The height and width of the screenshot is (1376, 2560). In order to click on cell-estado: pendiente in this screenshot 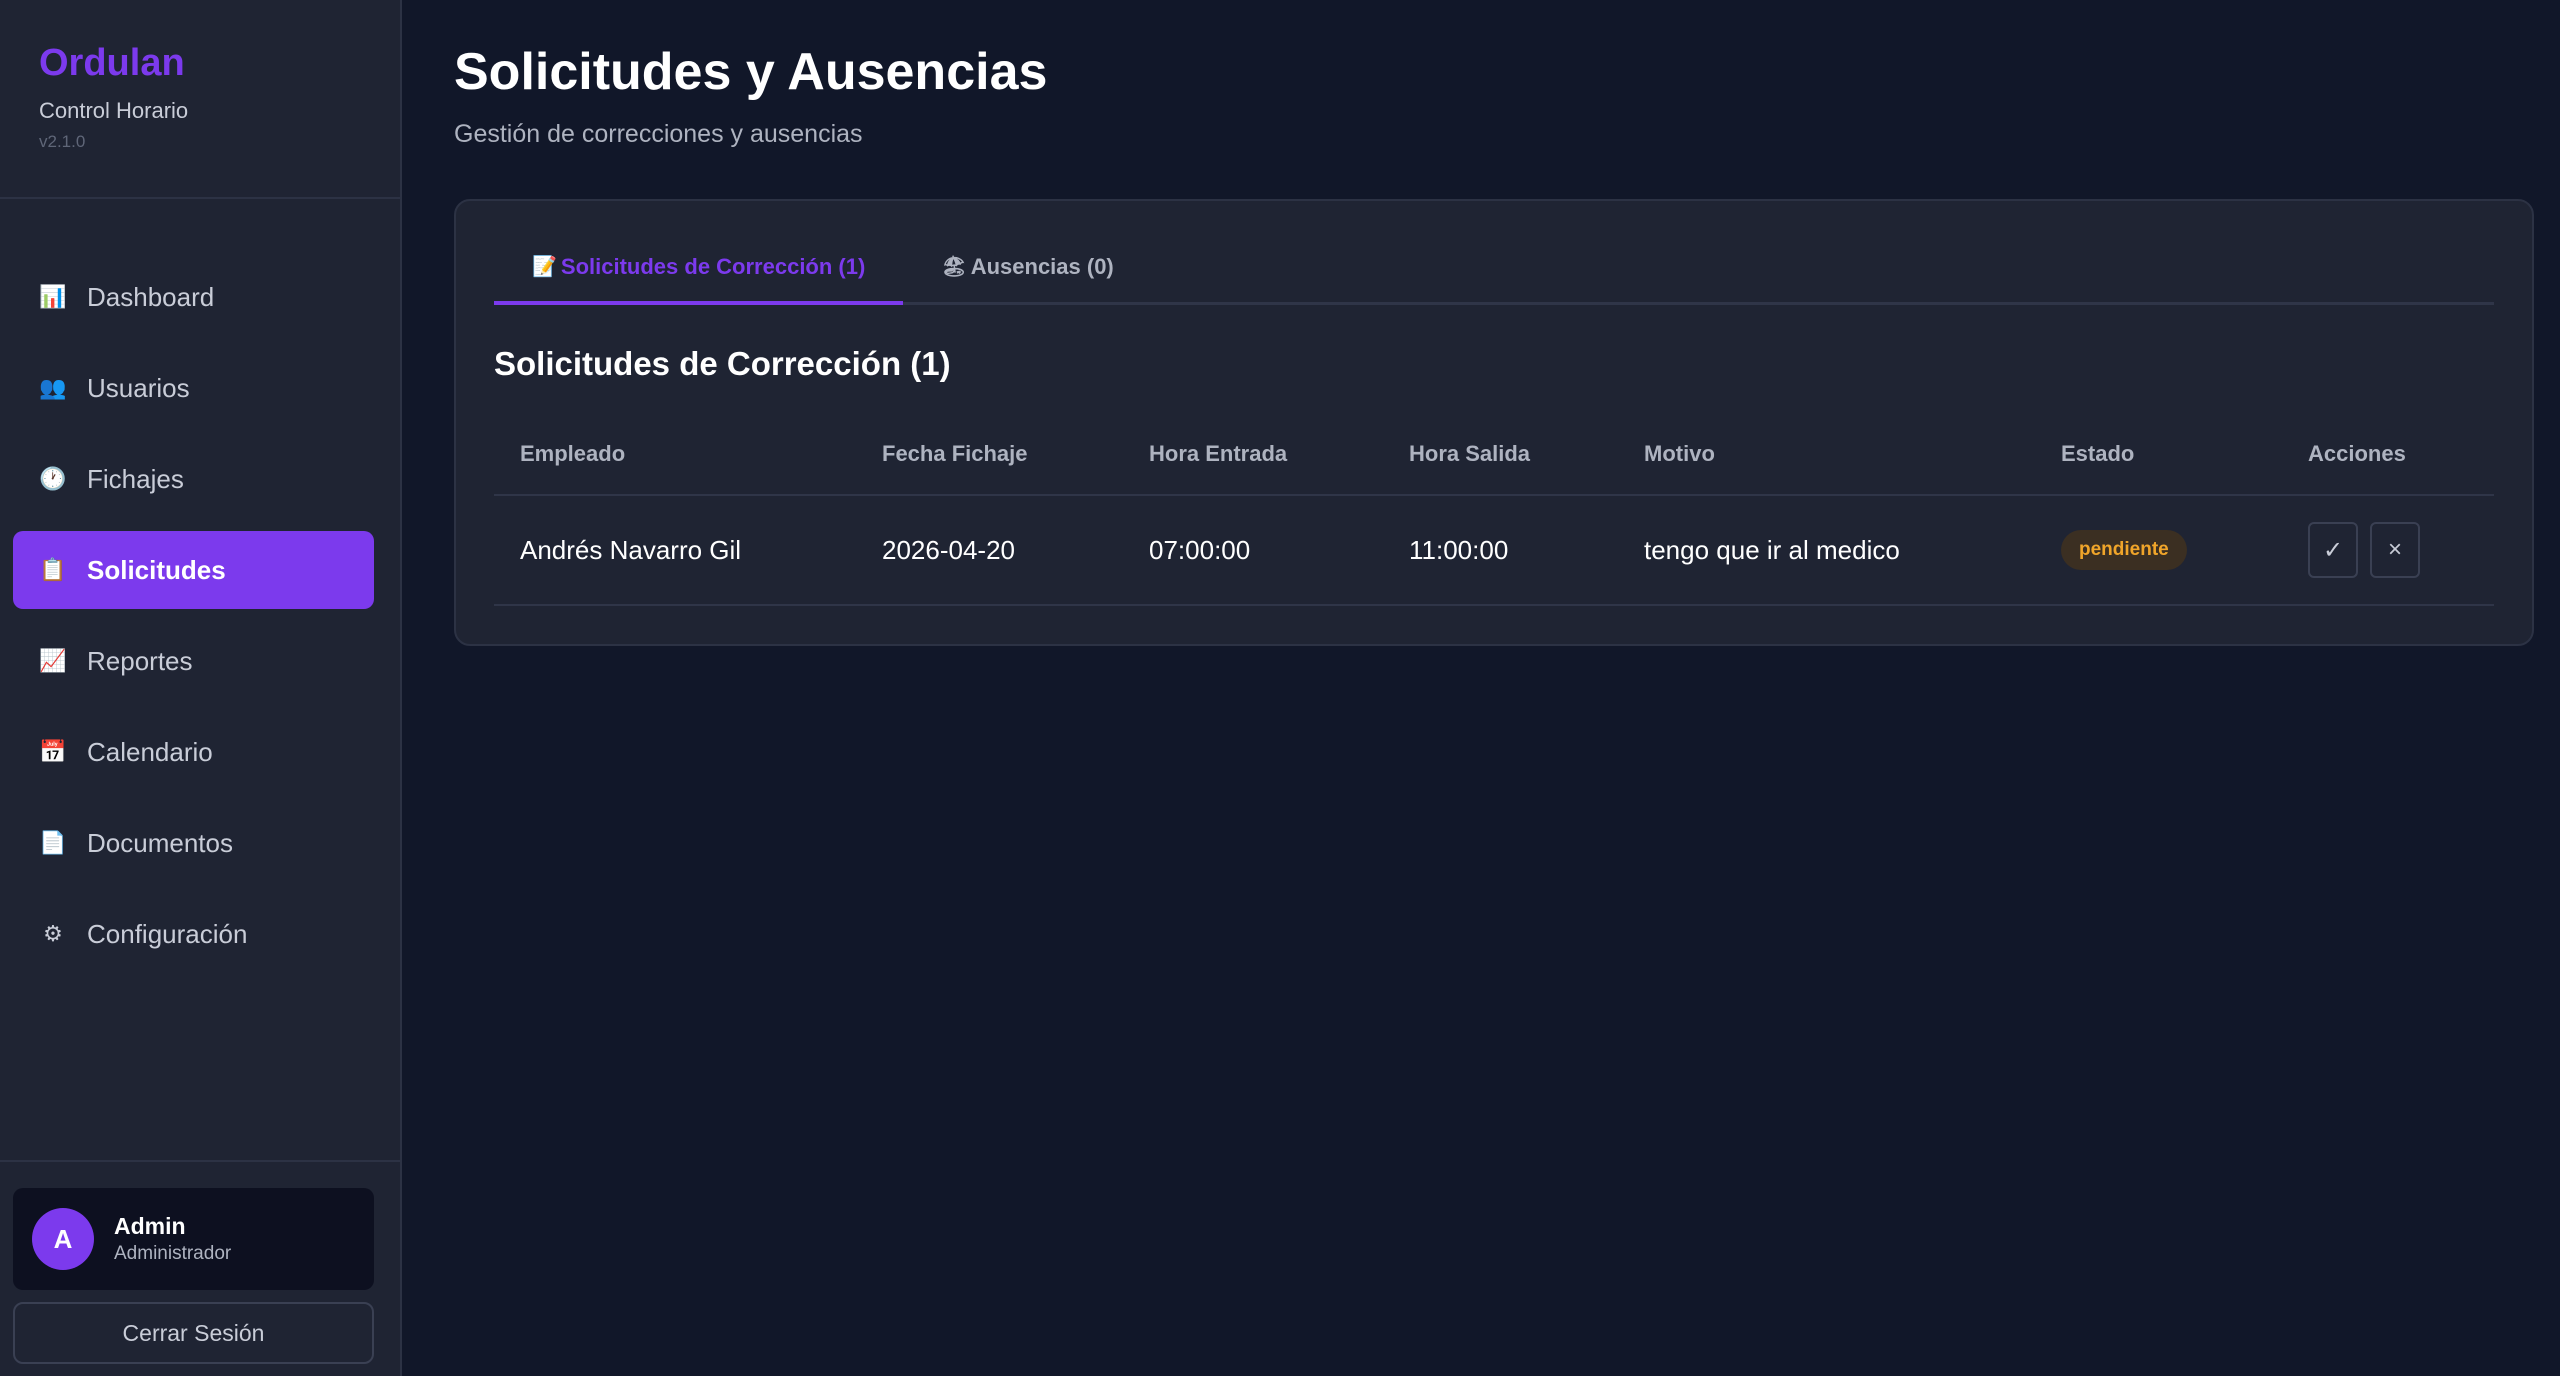, I will do `click(2158, 550)`.